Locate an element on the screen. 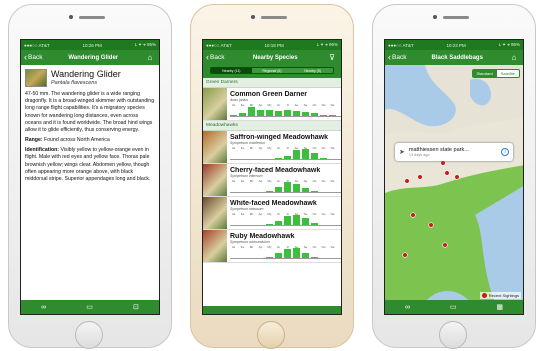  grid-icon: ▦ is located at coordinates (499, 307).